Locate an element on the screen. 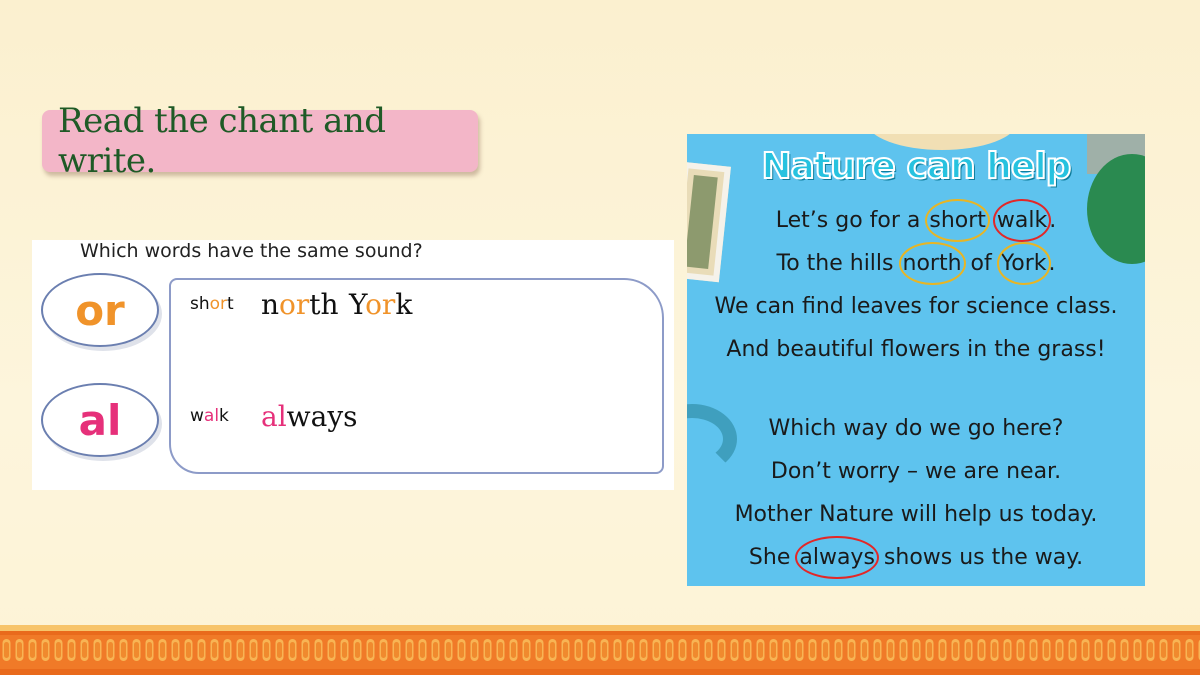 This screenshot has height=675, width=1200. circled-word-north: north is located at coordinates (932, 263).